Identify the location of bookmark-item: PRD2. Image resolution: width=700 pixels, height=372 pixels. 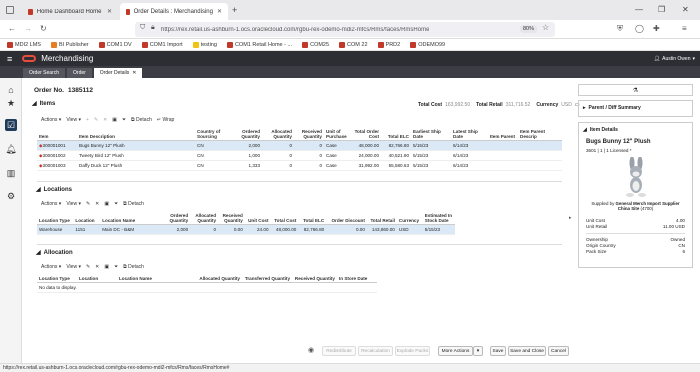
(389, 44).